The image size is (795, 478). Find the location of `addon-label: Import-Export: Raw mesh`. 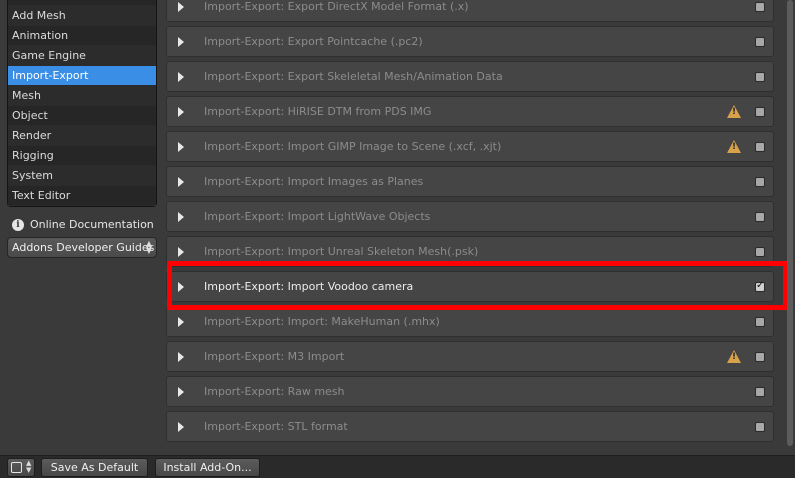

addon-label: Import-Export: Raw mesh is located at coordinates (274, 391).